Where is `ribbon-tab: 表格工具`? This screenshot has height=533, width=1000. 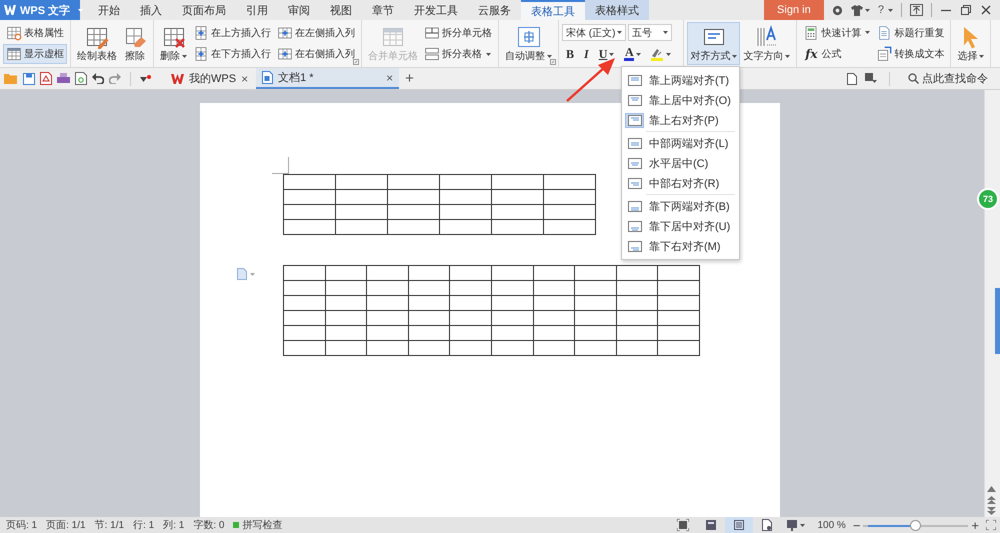 ribbon-tab: 表格工具 is located at coordinates (553, 10).